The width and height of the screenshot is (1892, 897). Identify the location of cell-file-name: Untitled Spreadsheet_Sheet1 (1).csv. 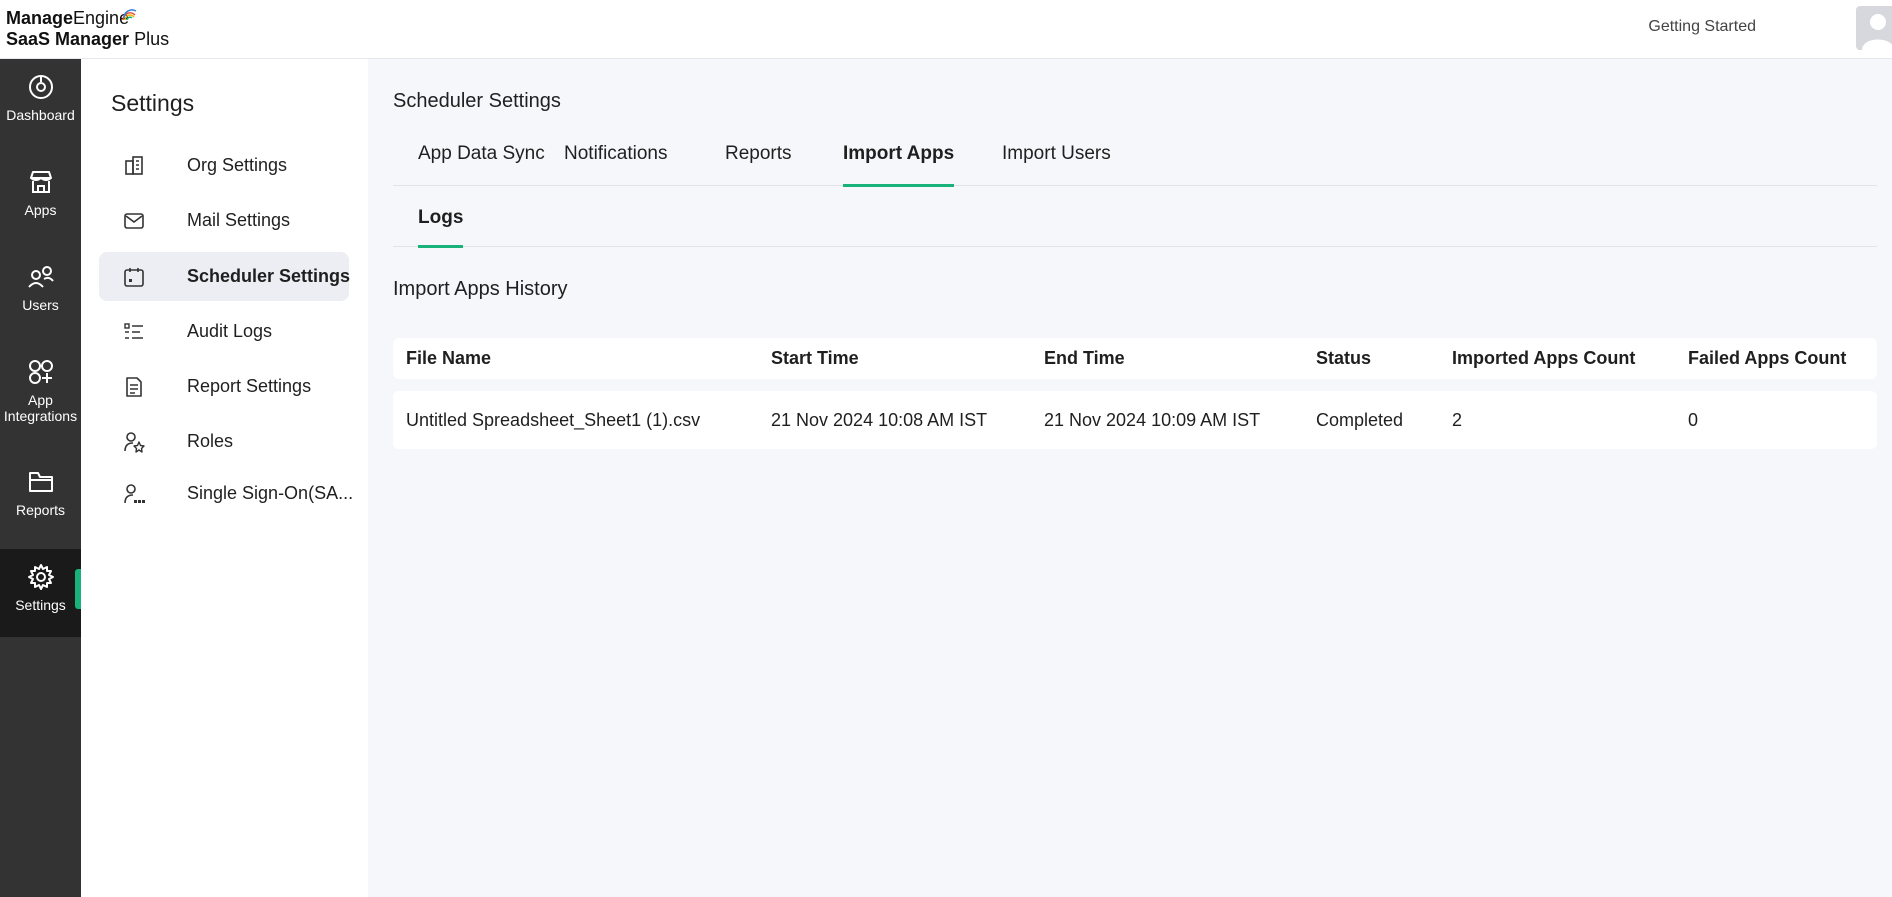
(553, 420).